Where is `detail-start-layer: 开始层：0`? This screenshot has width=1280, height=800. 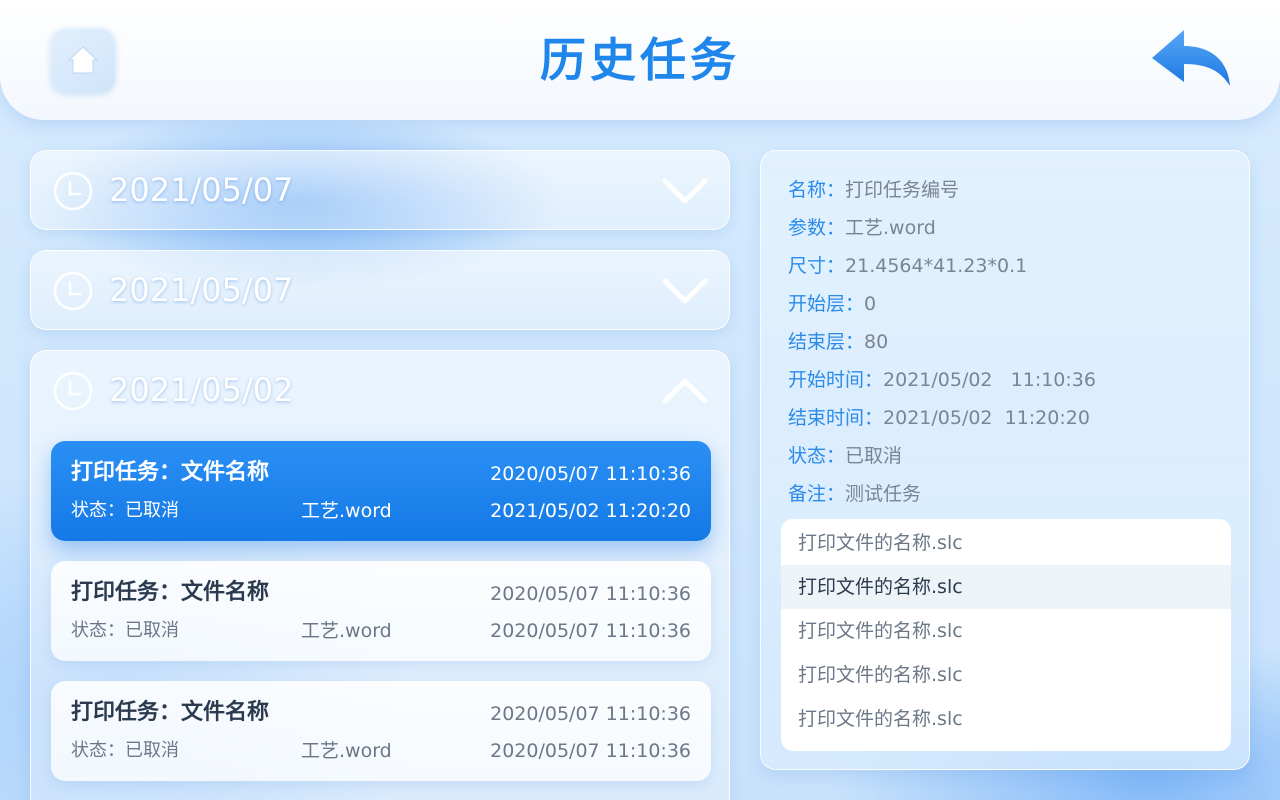 detail-start-layer: 开始层：0 is located at coordinates (832, 304).